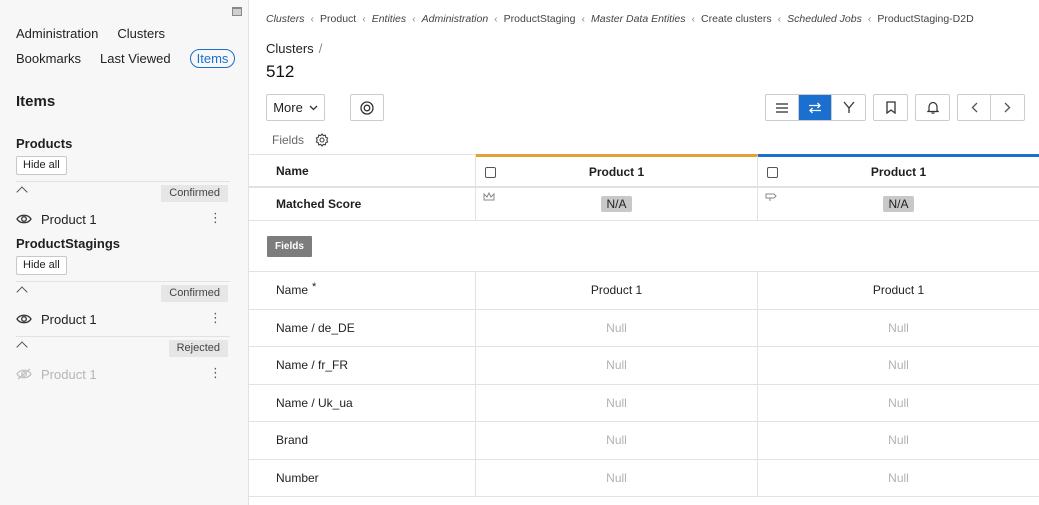  What do you see at coordinates (932, 107) in the screenshot?
I see `notification-button` at bounding box center [932, 107].